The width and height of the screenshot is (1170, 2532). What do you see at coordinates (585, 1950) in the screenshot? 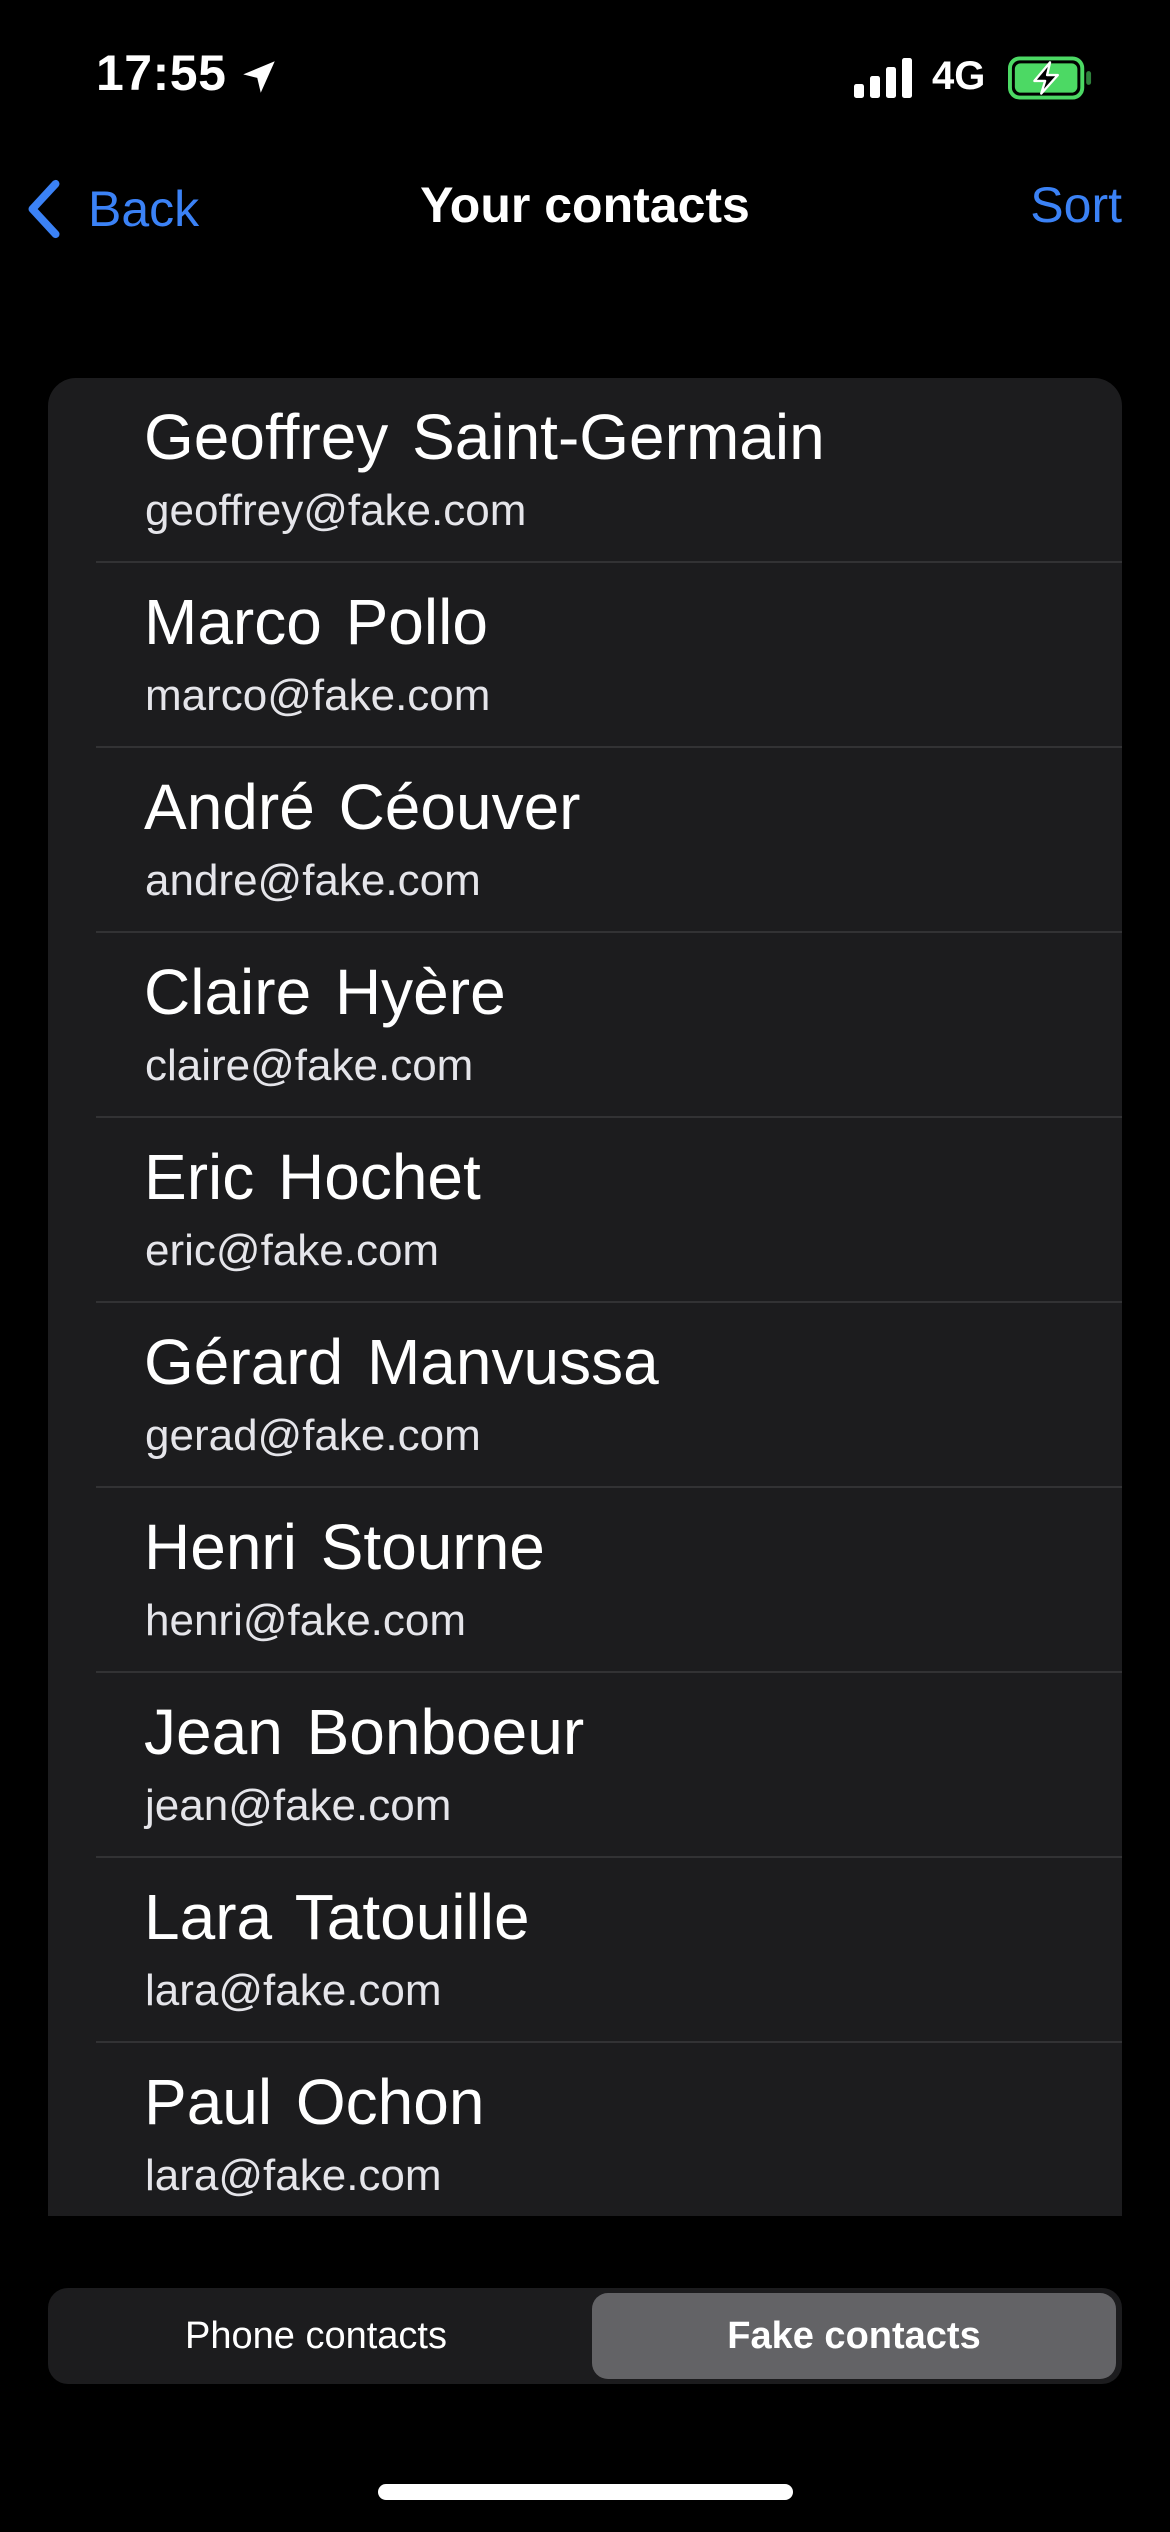
I see `list-item: Lara Tatouille lara@fake.com` at bounding box center [585, 1950].